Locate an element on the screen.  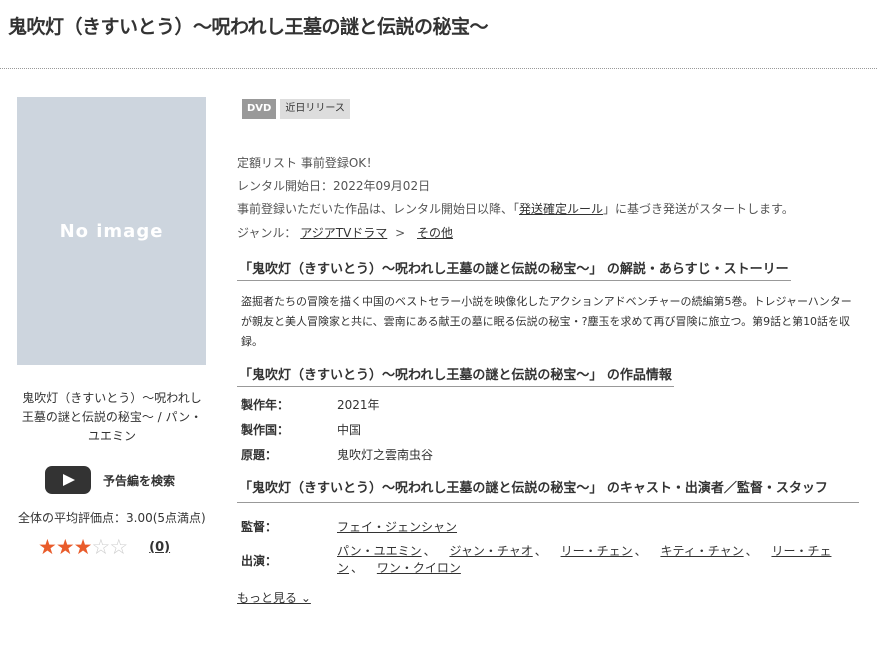
cast-label: 出演： is located at coordinates (259, 560).